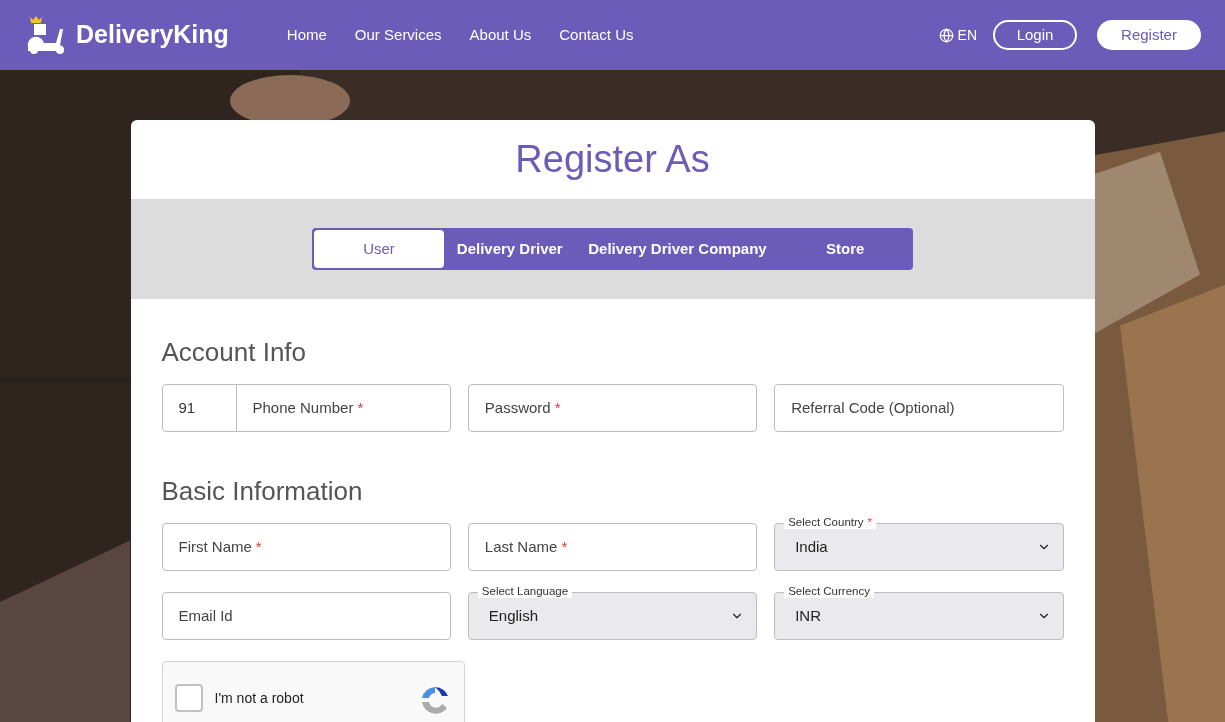 Image resolution: width=1225 pixels, height=722 pixels. Describe the element at coordinates (1035, 35) in the screenshot. I see `login-button: Login` at that location.